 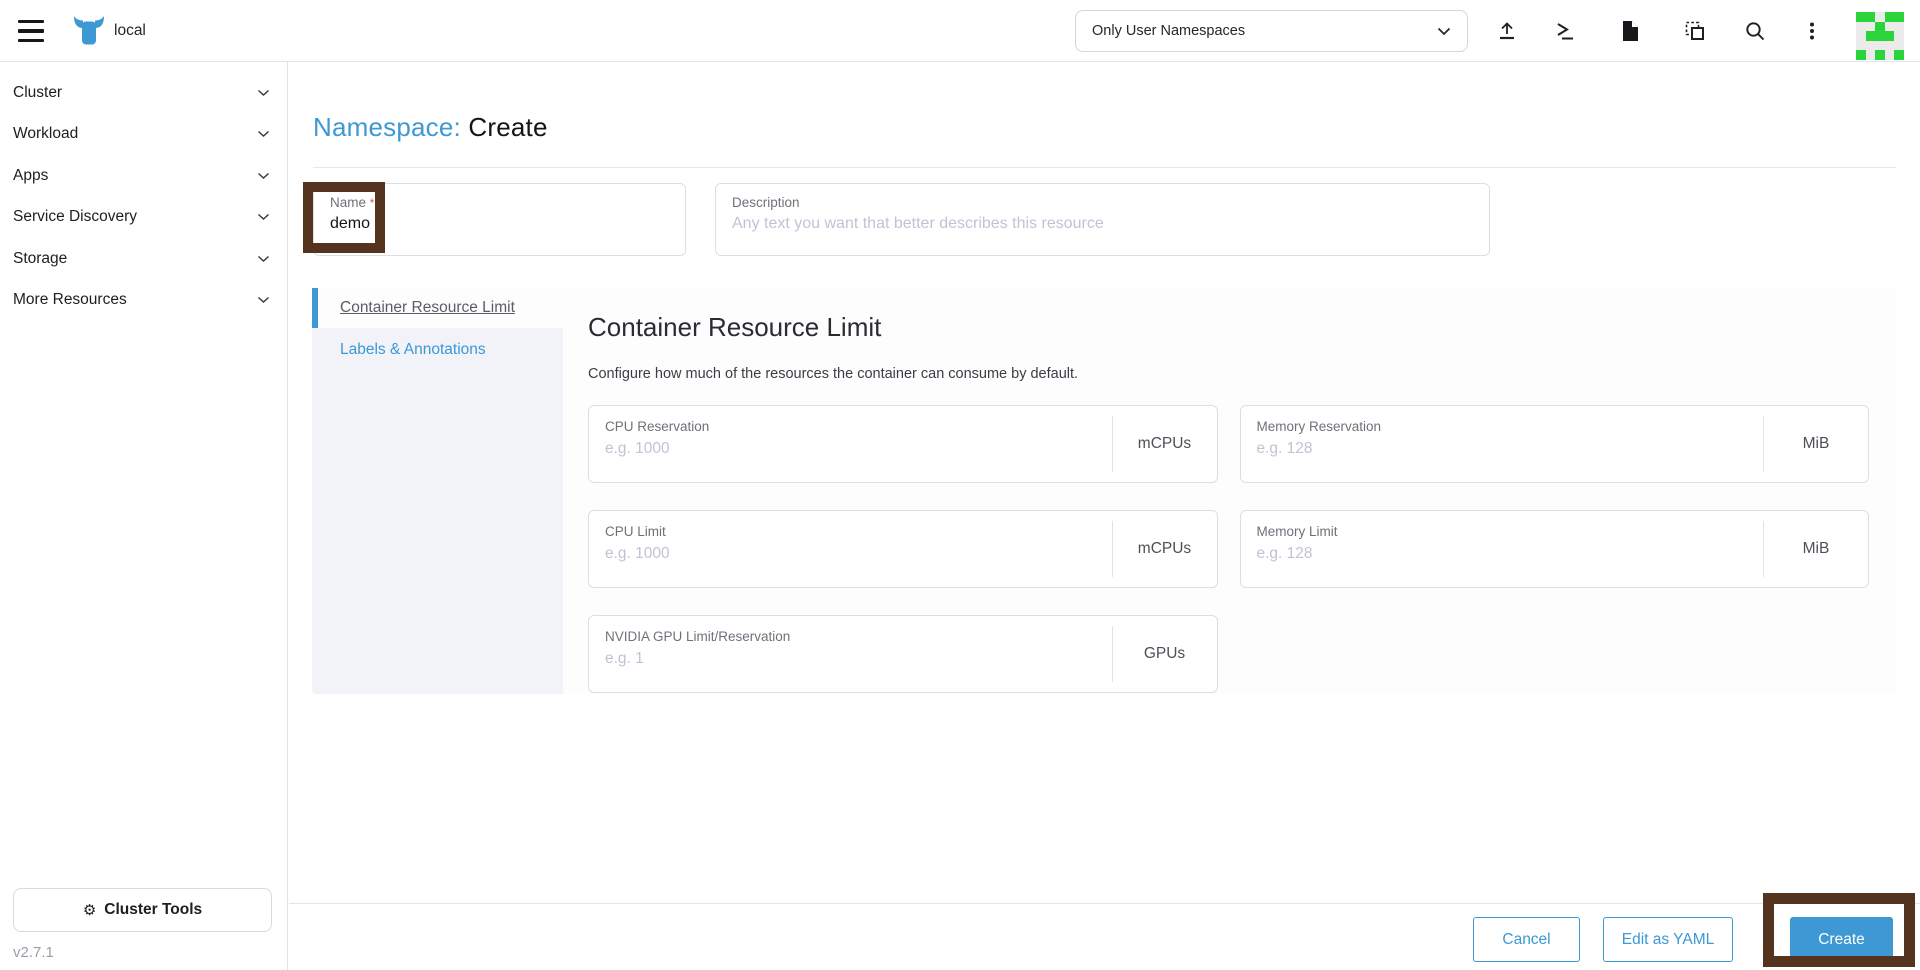 I want to click on search-button, so click(x=1755, y=31).